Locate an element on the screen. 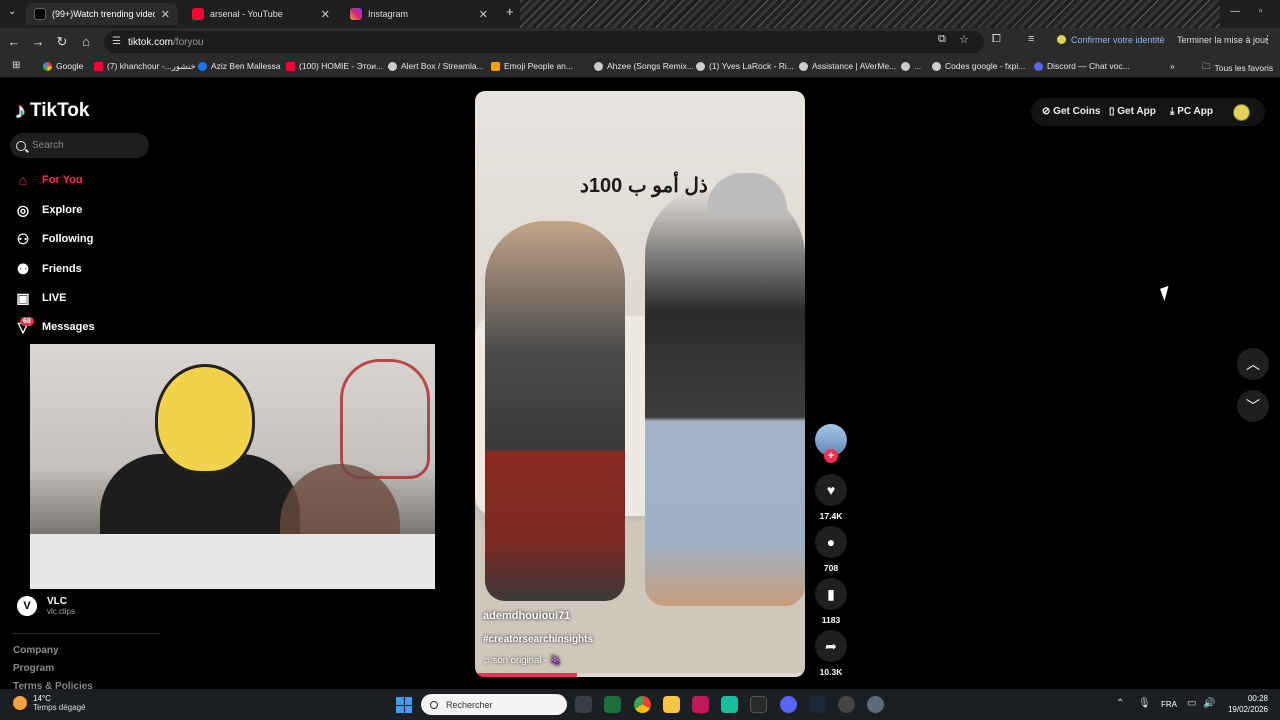 The width and height of the screenshot is (1280, 720). network-icon: ▭ is located at coordinates (1191, 703).